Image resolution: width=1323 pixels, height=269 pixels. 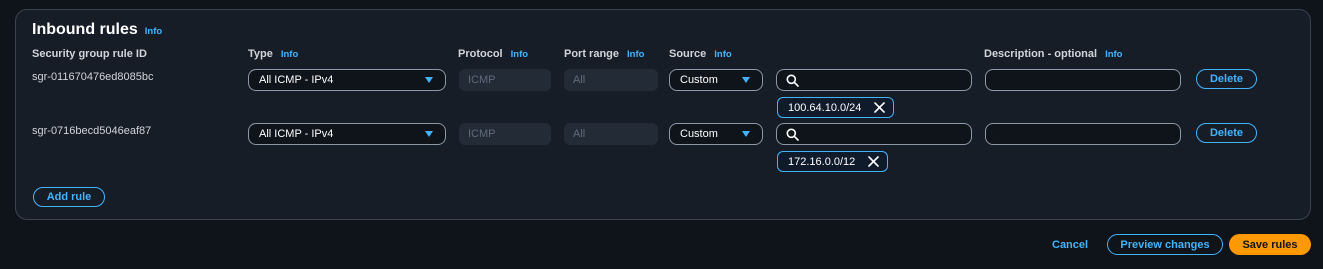 What do you see at coordinates (635, 54) in the screenshot?
I see `port-range-info-link: Info` at bounding box center [635, 54].